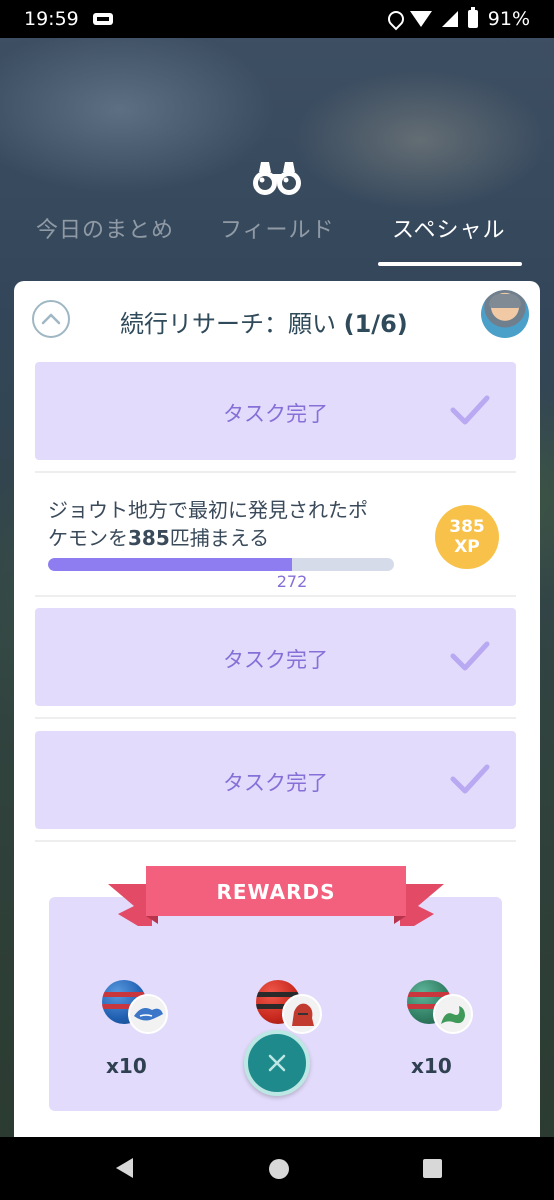 Image resolution: width=554 pixels, height=1200 pixels. I want to click on task-description: ジョウト地方で最初に発見されたポ ケモンを385匹捕まえる, so click(233, 524).